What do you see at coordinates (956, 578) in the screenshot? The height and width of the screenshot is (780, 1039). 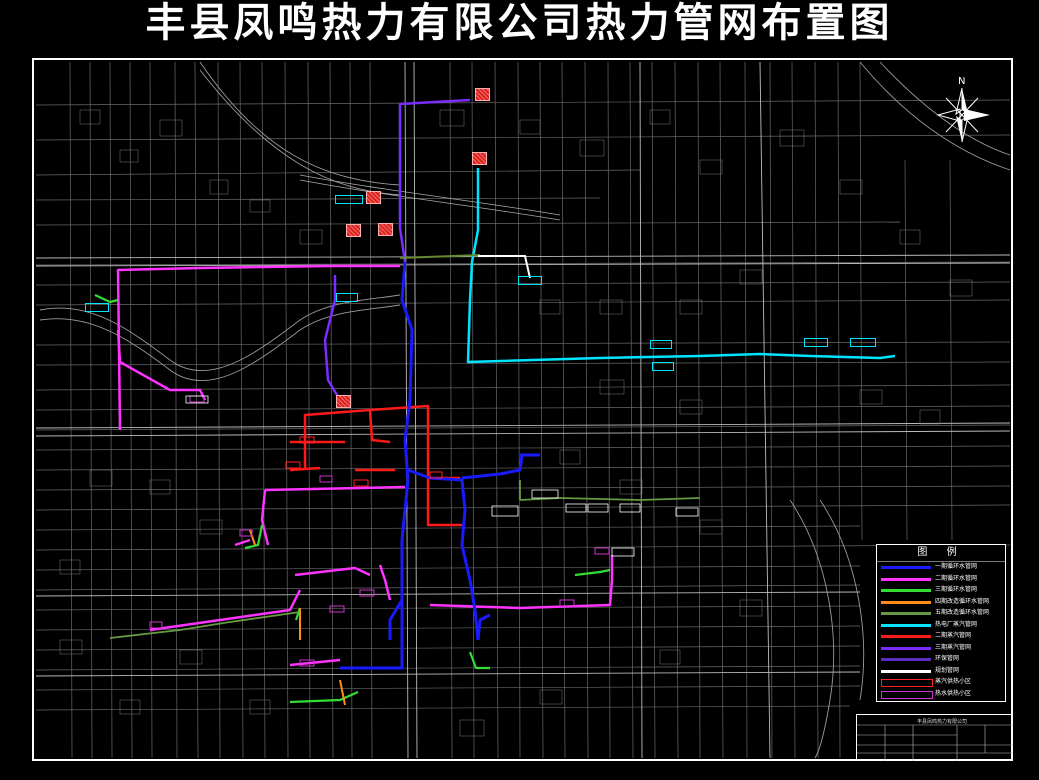 I see `legend-label: 二期循环水管网` at bounding box center [956, 578].